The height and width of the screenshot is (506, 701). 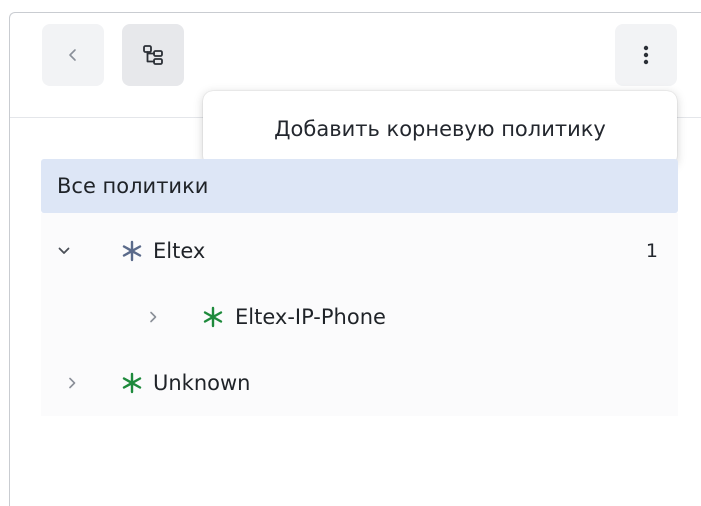 I want to click on tree-view-button, so click(x=153, y=55).